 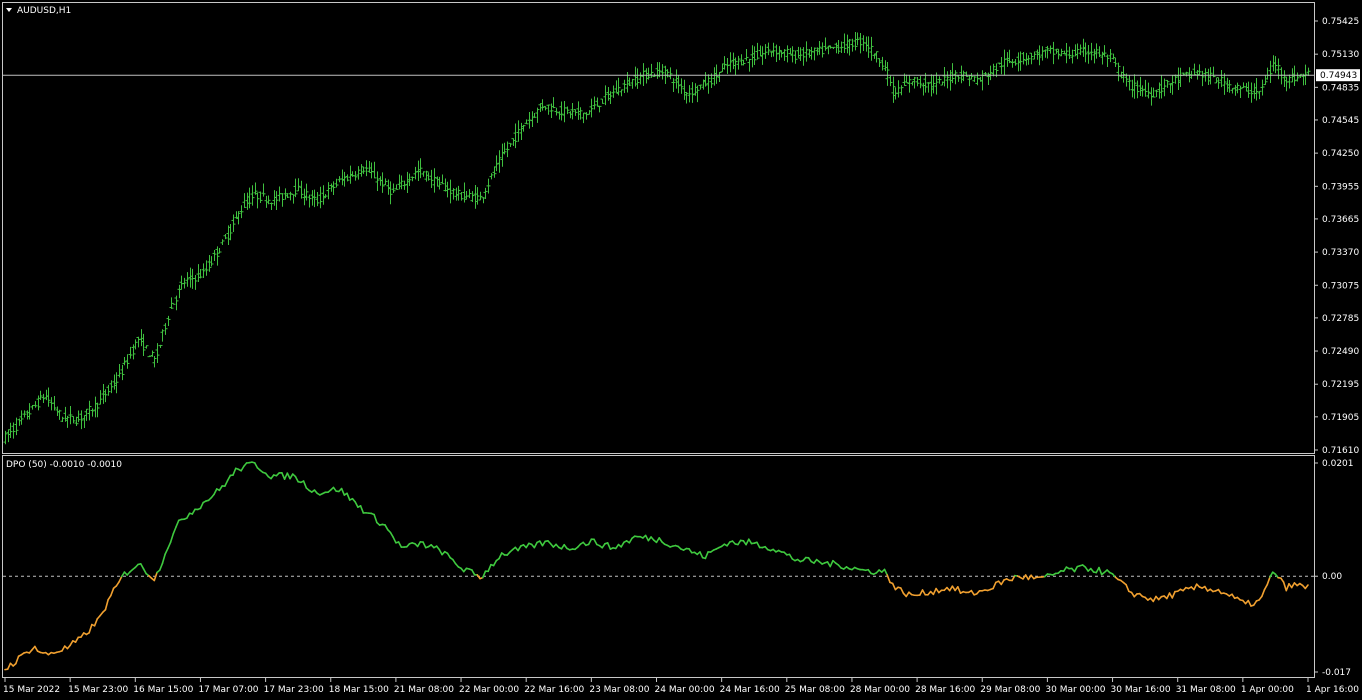 What do you see at coordinates (31, 690) in the screenshot?
I see `time-tick-label: 15 Mar 2022` at bounding box center [31, 690].